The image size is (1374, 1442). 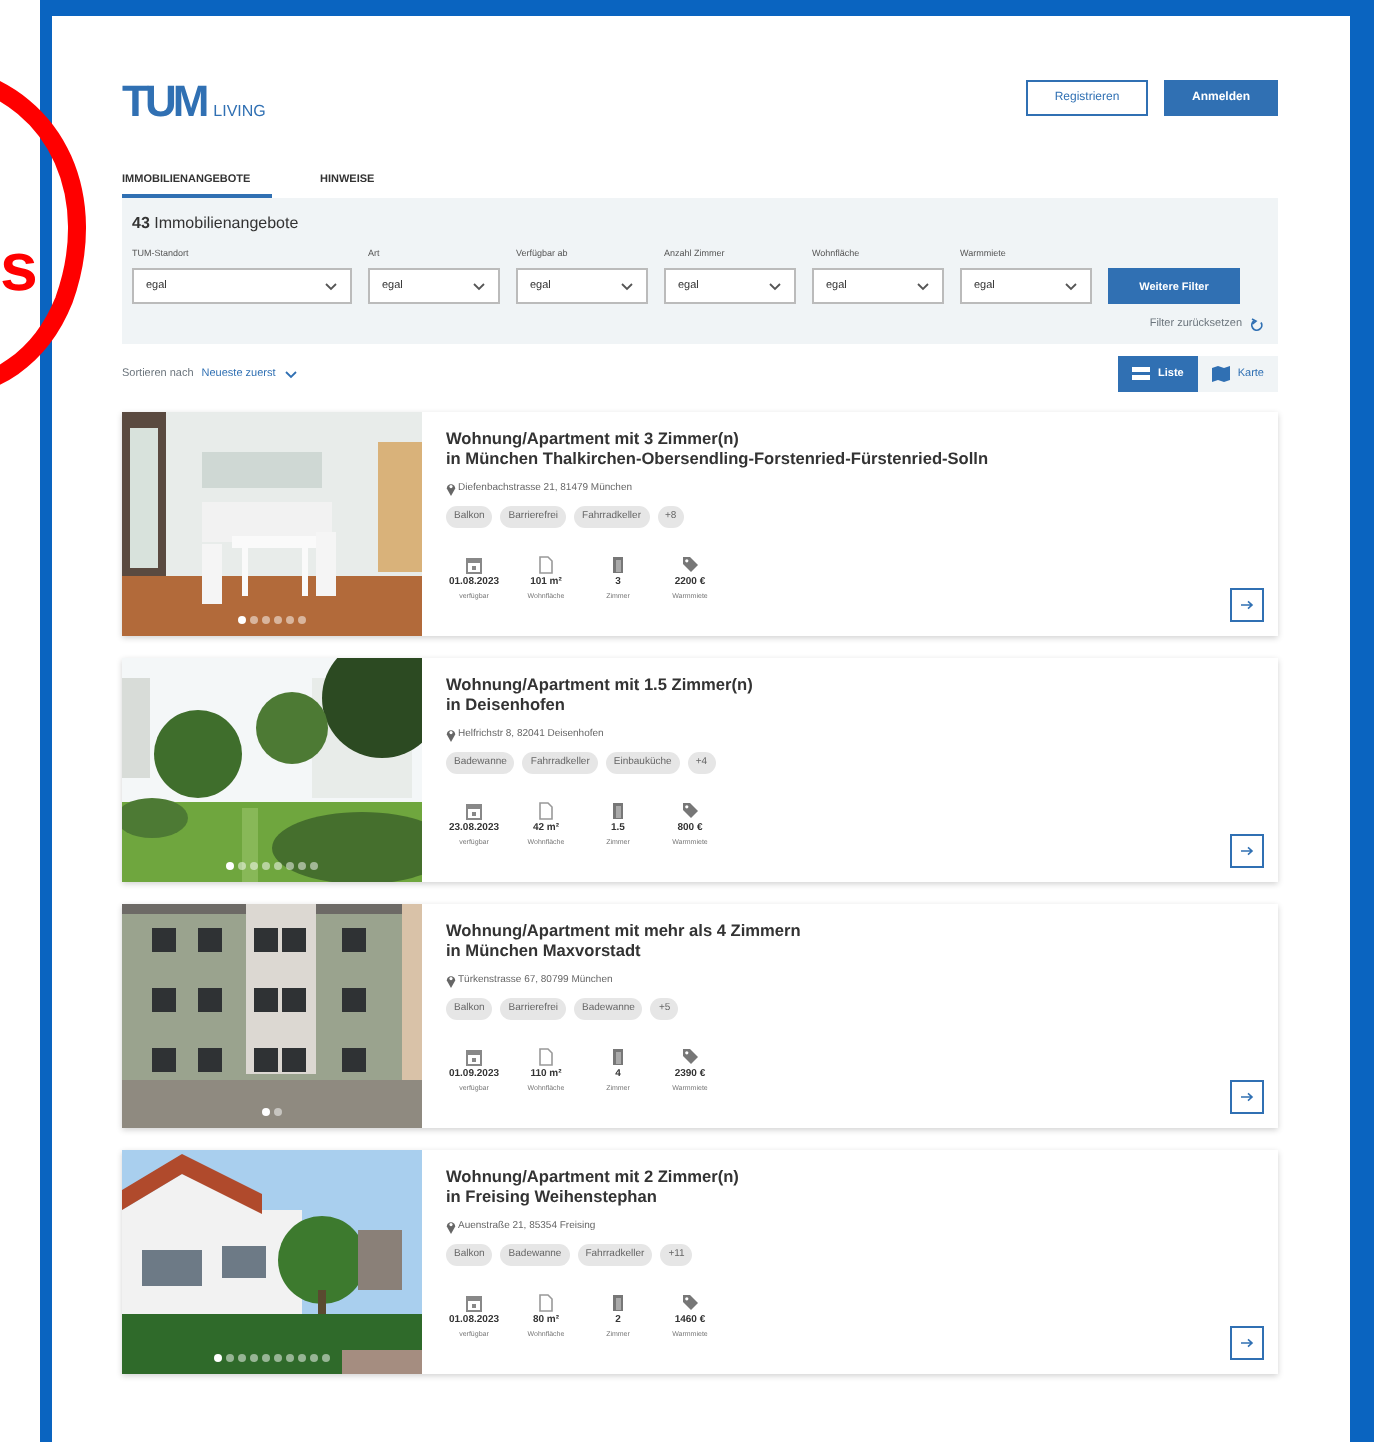 I want to click on listing-title: Wohnung/Apartment mit mehr als 4 Zimmern in München Maxvorstadt, so click(x=855, y=942).